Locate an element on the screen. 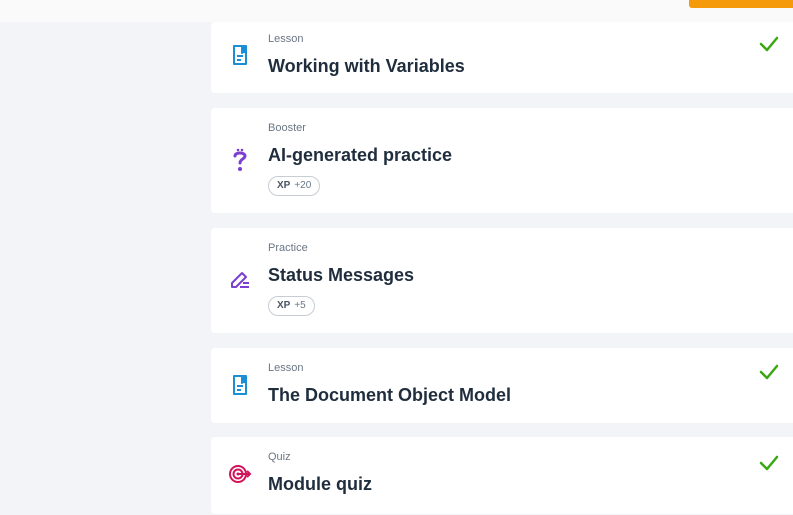 Image resolution: width=793 pixels, height=515 pixels. item-type-label: Practice is located at coordinates (288, 248).